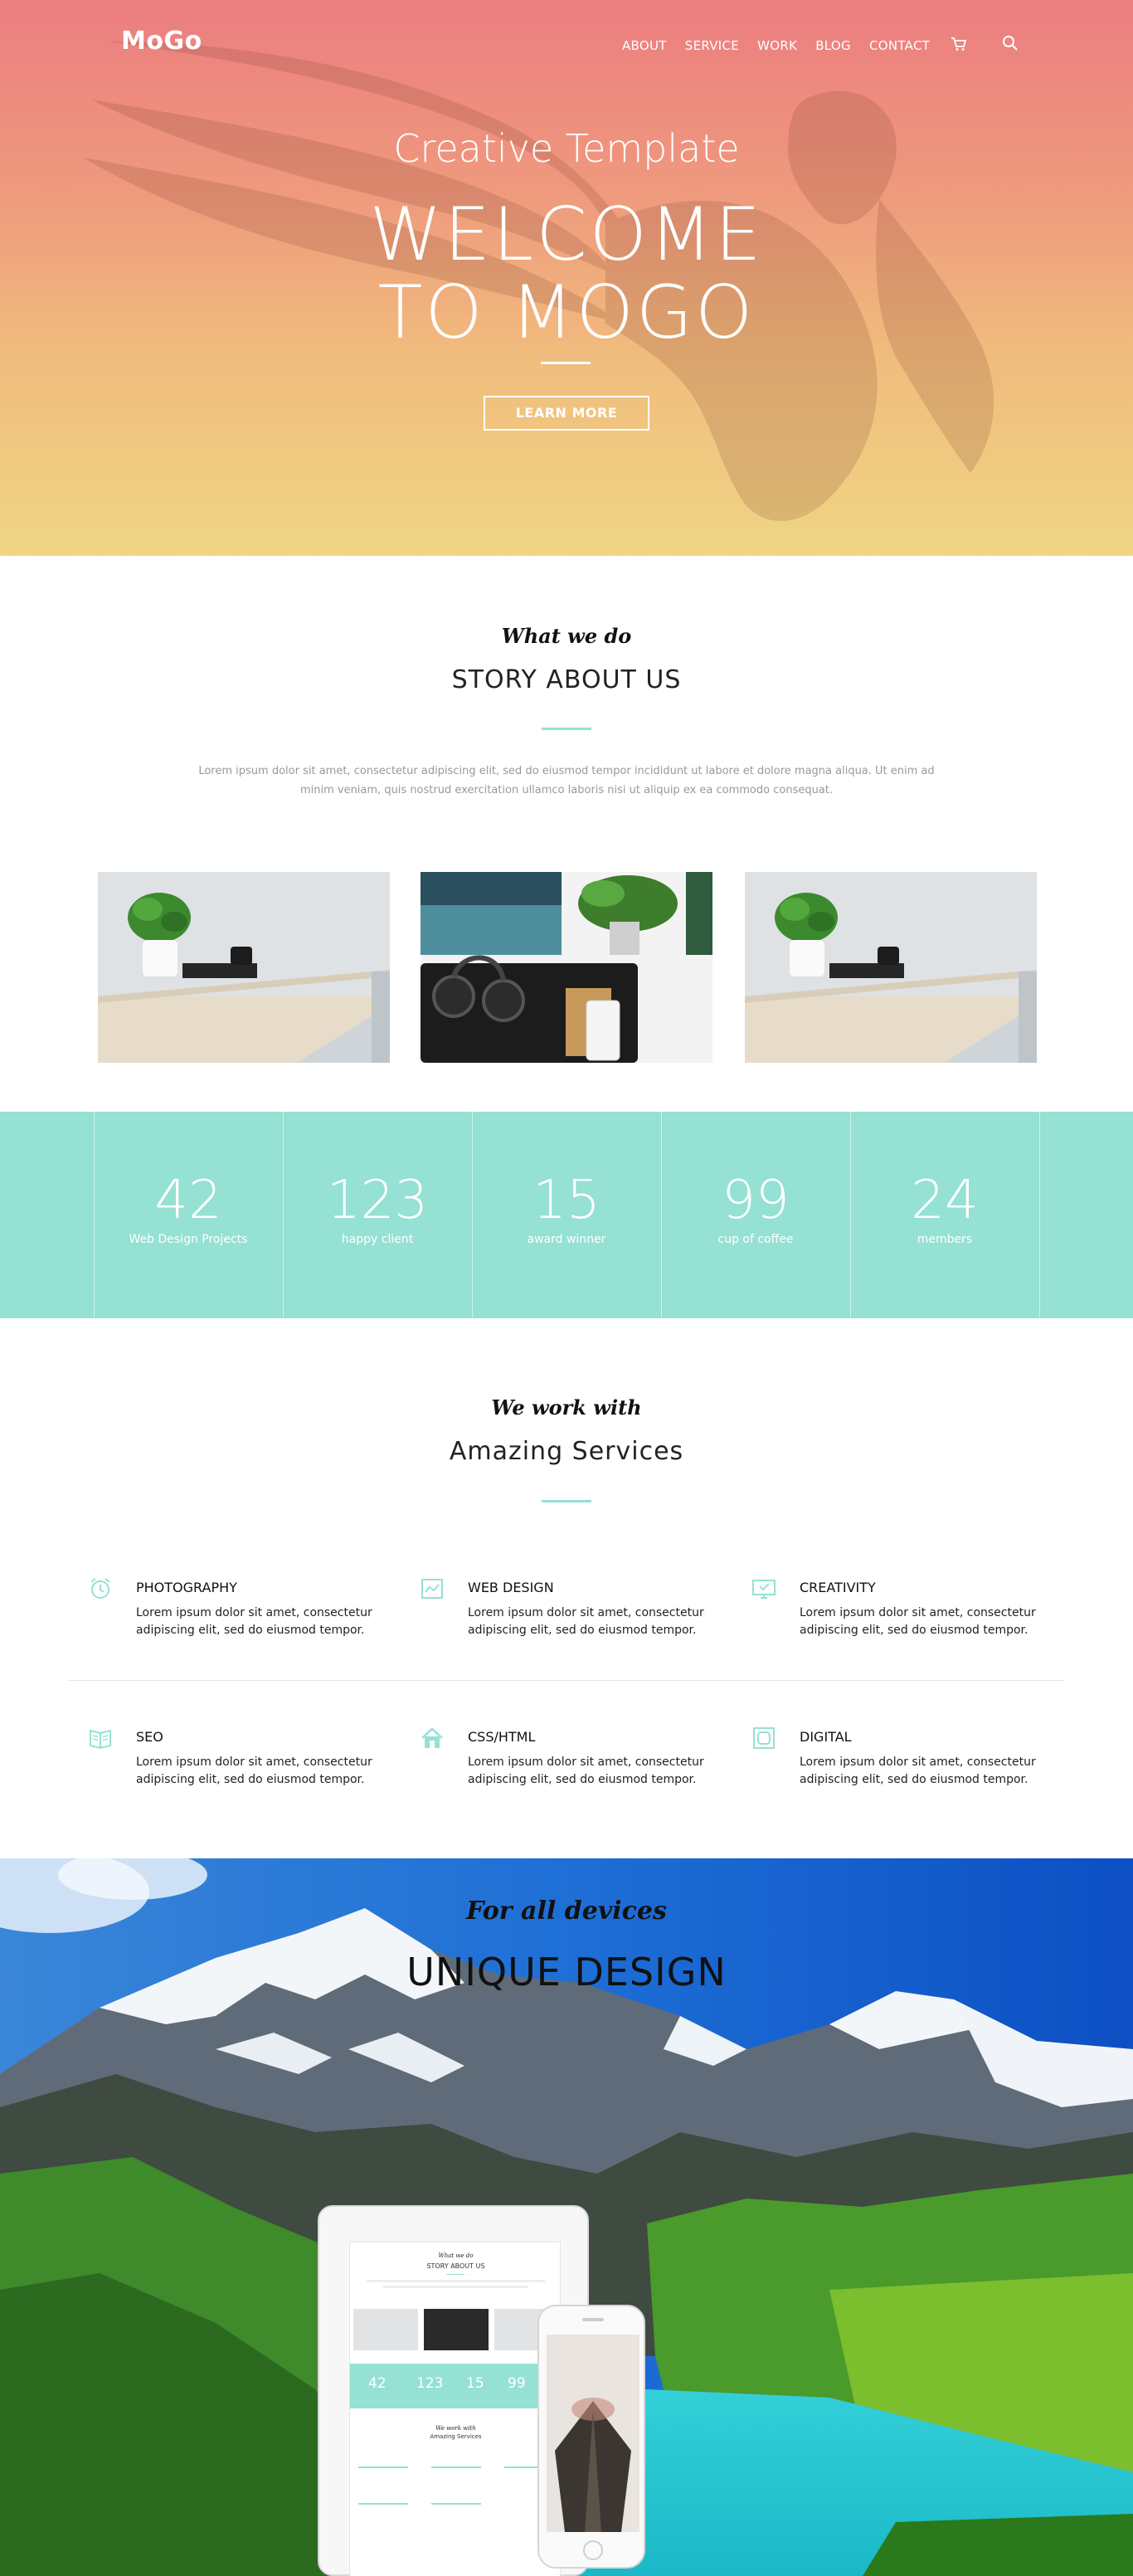 The width and height of the screenshot is (1133, 2576). Describe the element at coordinates (833, 45) in the screenshot. I see `nav-blog: BLOG` at that location.